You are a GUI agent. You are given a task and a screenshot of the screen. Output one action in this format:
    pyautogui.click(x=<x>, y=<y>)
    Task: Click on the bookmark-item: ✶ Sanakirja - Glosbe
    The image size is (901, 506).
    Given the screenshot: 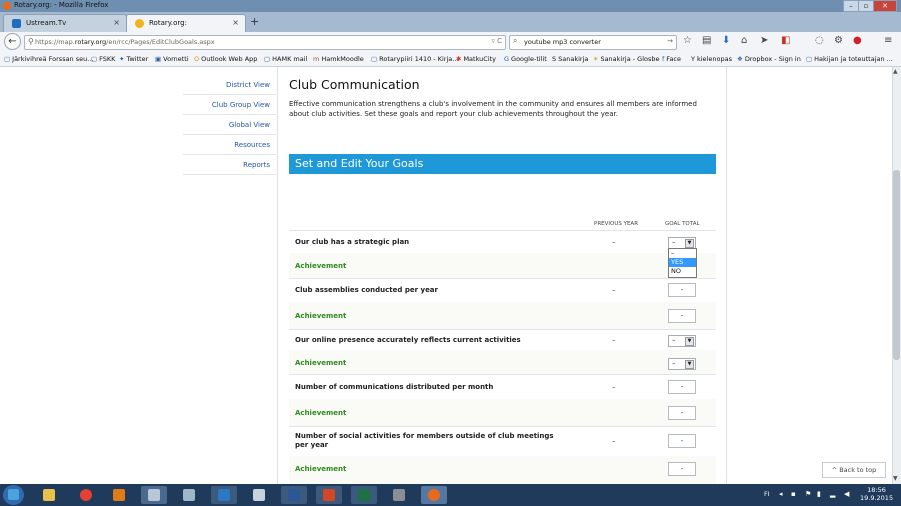 What is the action you would take?
    pyautogui.click(x=626, y=59)
    